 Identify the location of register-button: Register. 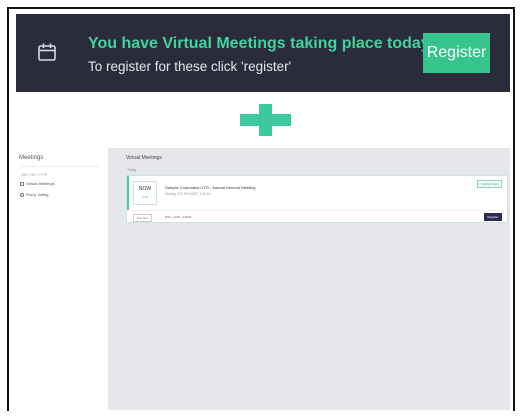
(456, 53).